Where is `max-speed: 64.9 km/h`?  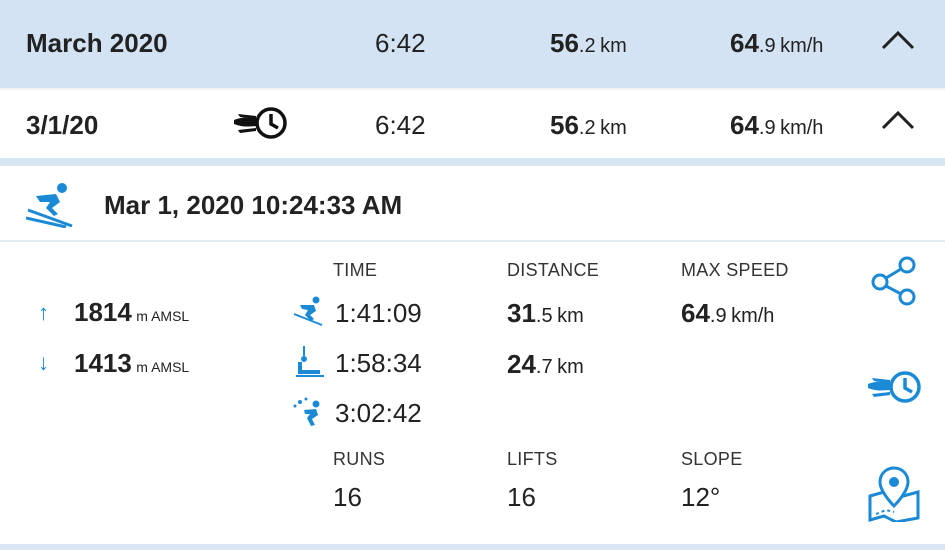
max-speed: 64.9 km/h is located at coordinates (727, 313).